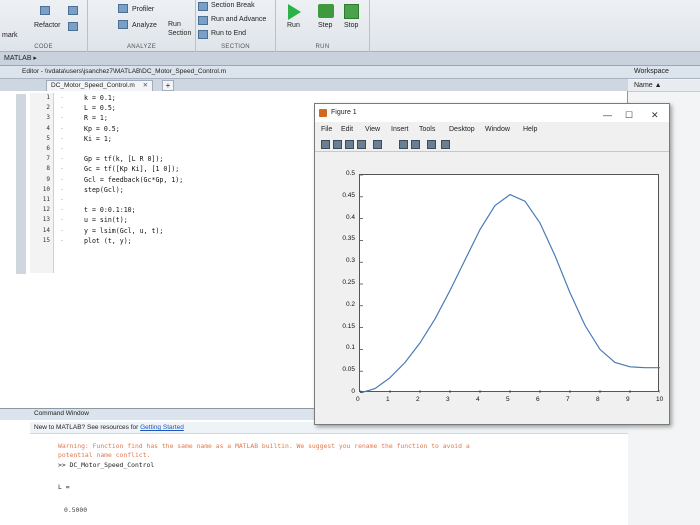 The width and height of the screenshot is (700, 525). Describe the element at coordinates (104, 190) in the screenshot. I see `code-line: step(Gcl);` at that location.